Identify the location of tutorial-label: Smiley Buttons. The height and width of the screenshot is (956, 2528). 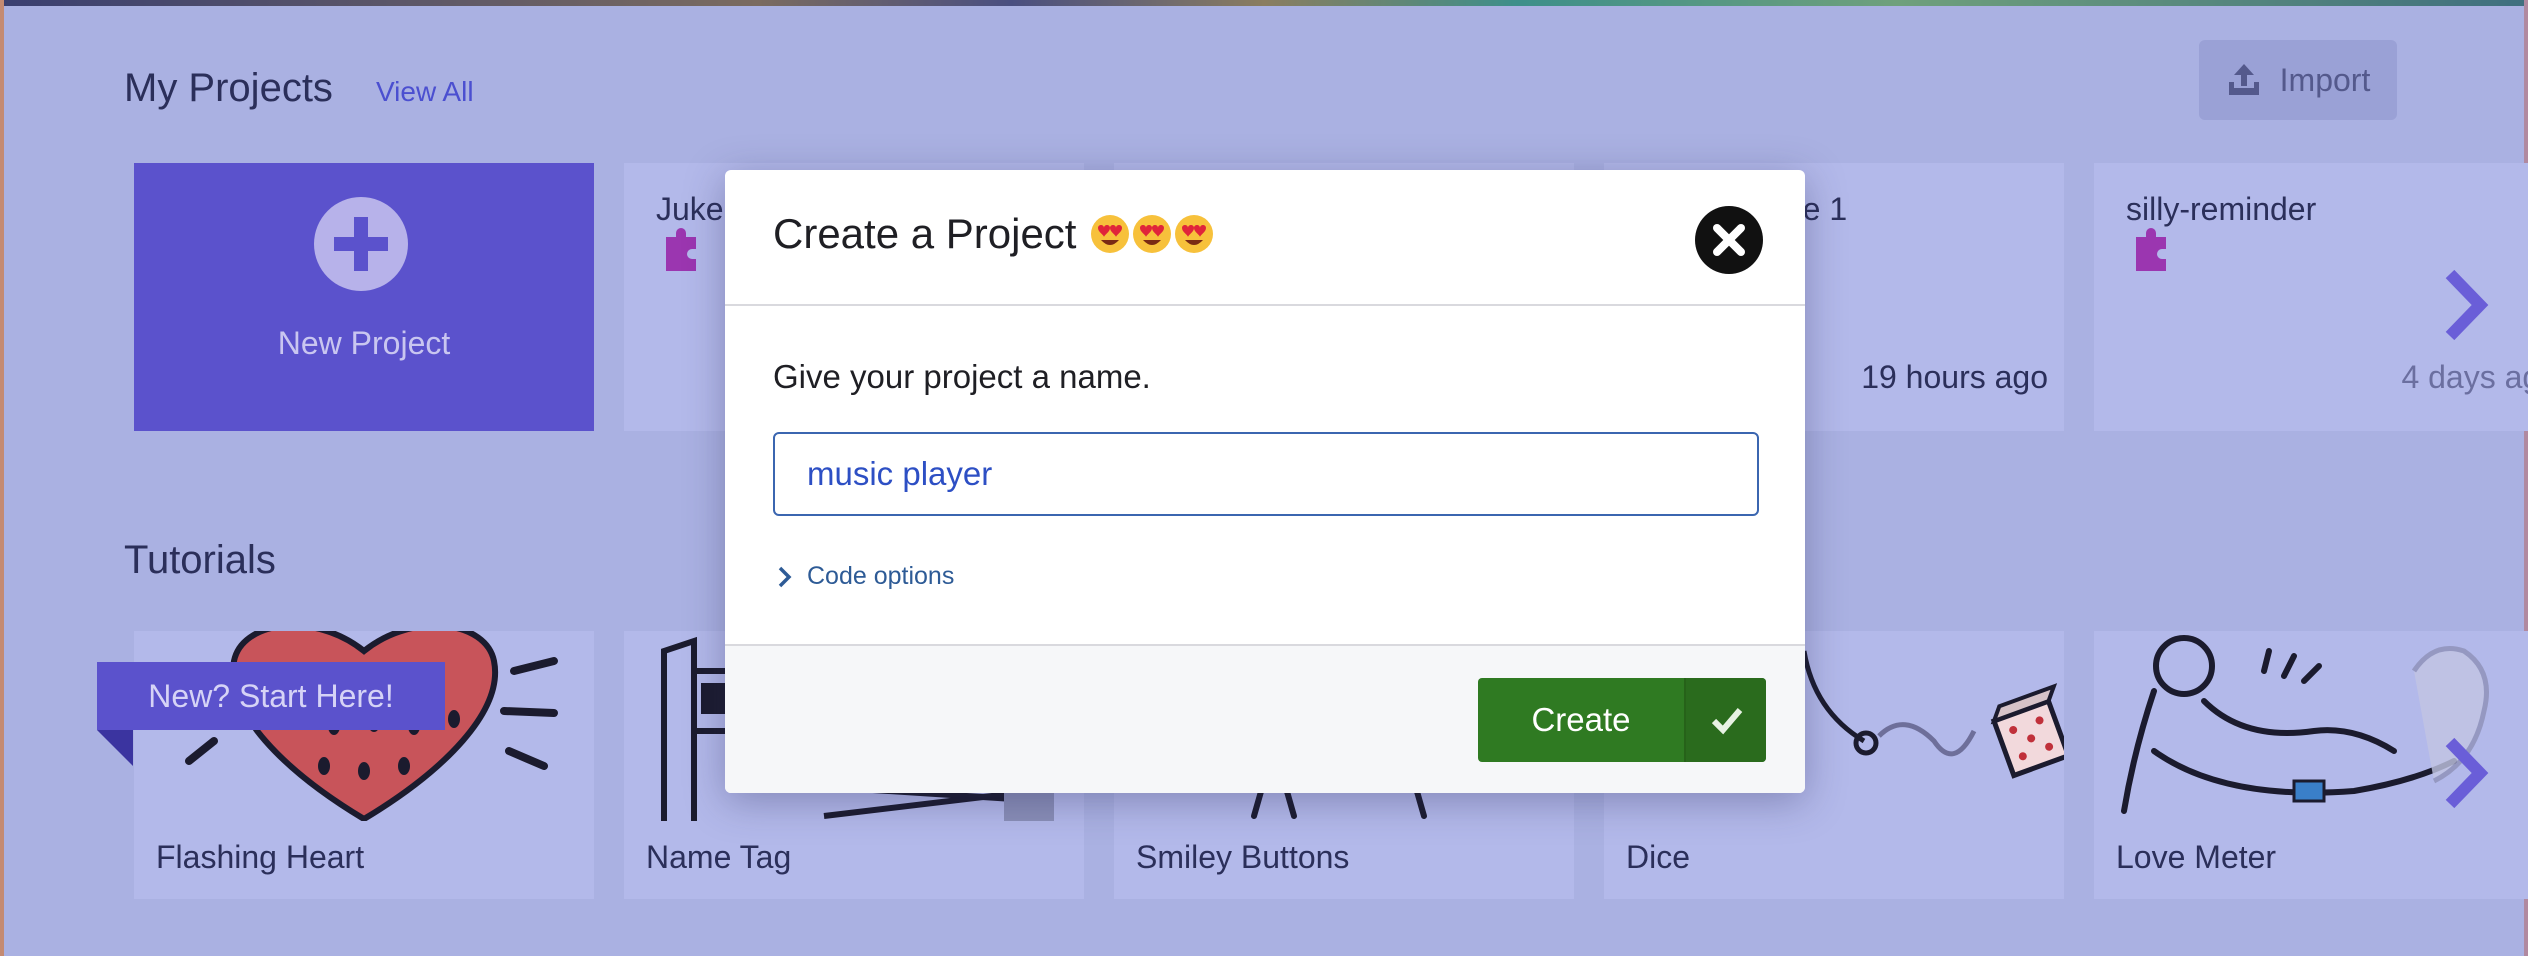
(1243, 857).